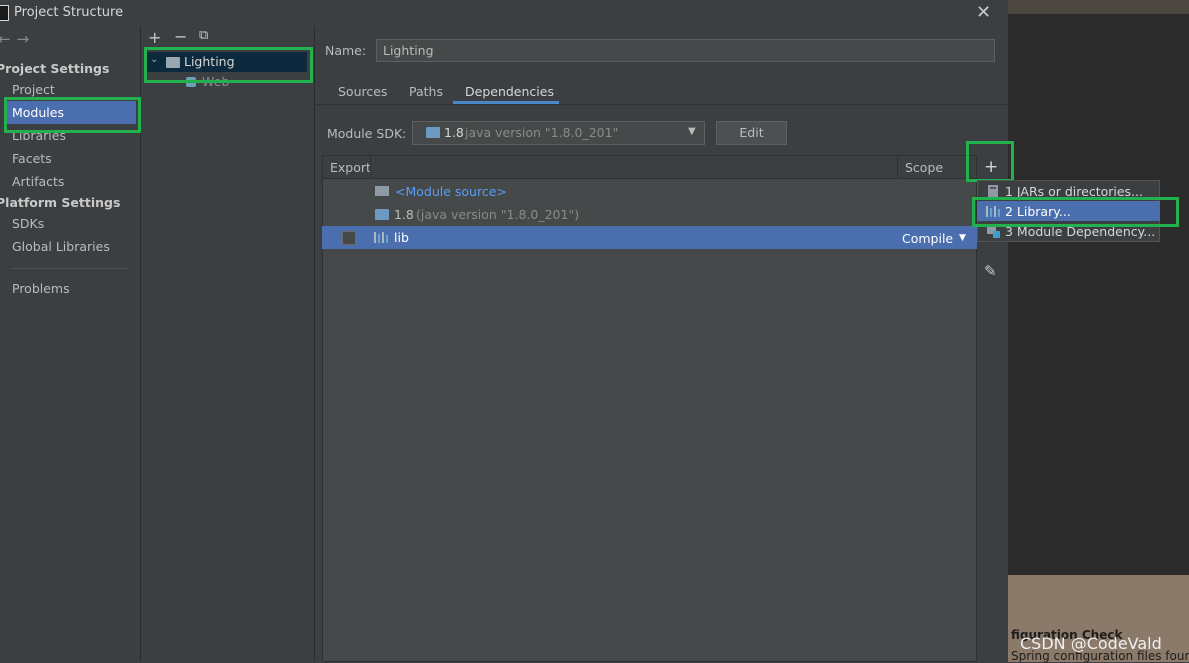  I want to click on nav-item-sdks: SDKs, so click(28, 223).